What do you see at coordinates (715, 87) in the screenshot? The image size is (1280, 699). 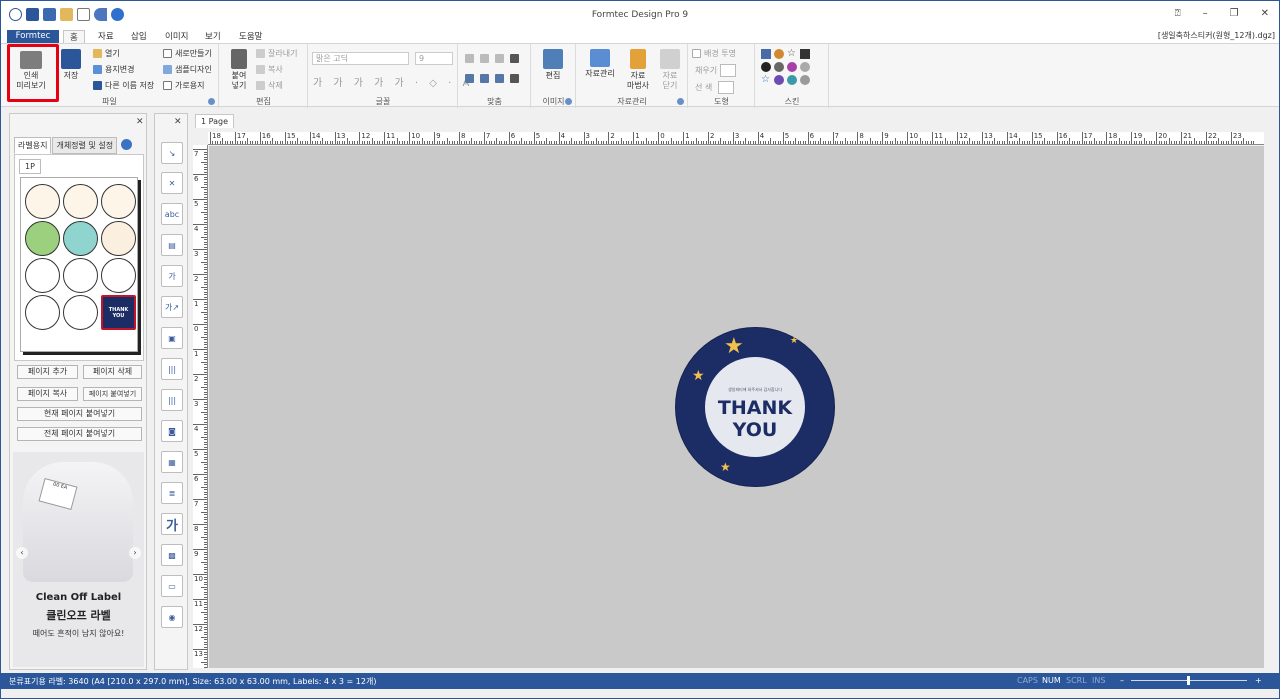 I see `line-color-picker: 선 색` at bounding box center [715, 87].